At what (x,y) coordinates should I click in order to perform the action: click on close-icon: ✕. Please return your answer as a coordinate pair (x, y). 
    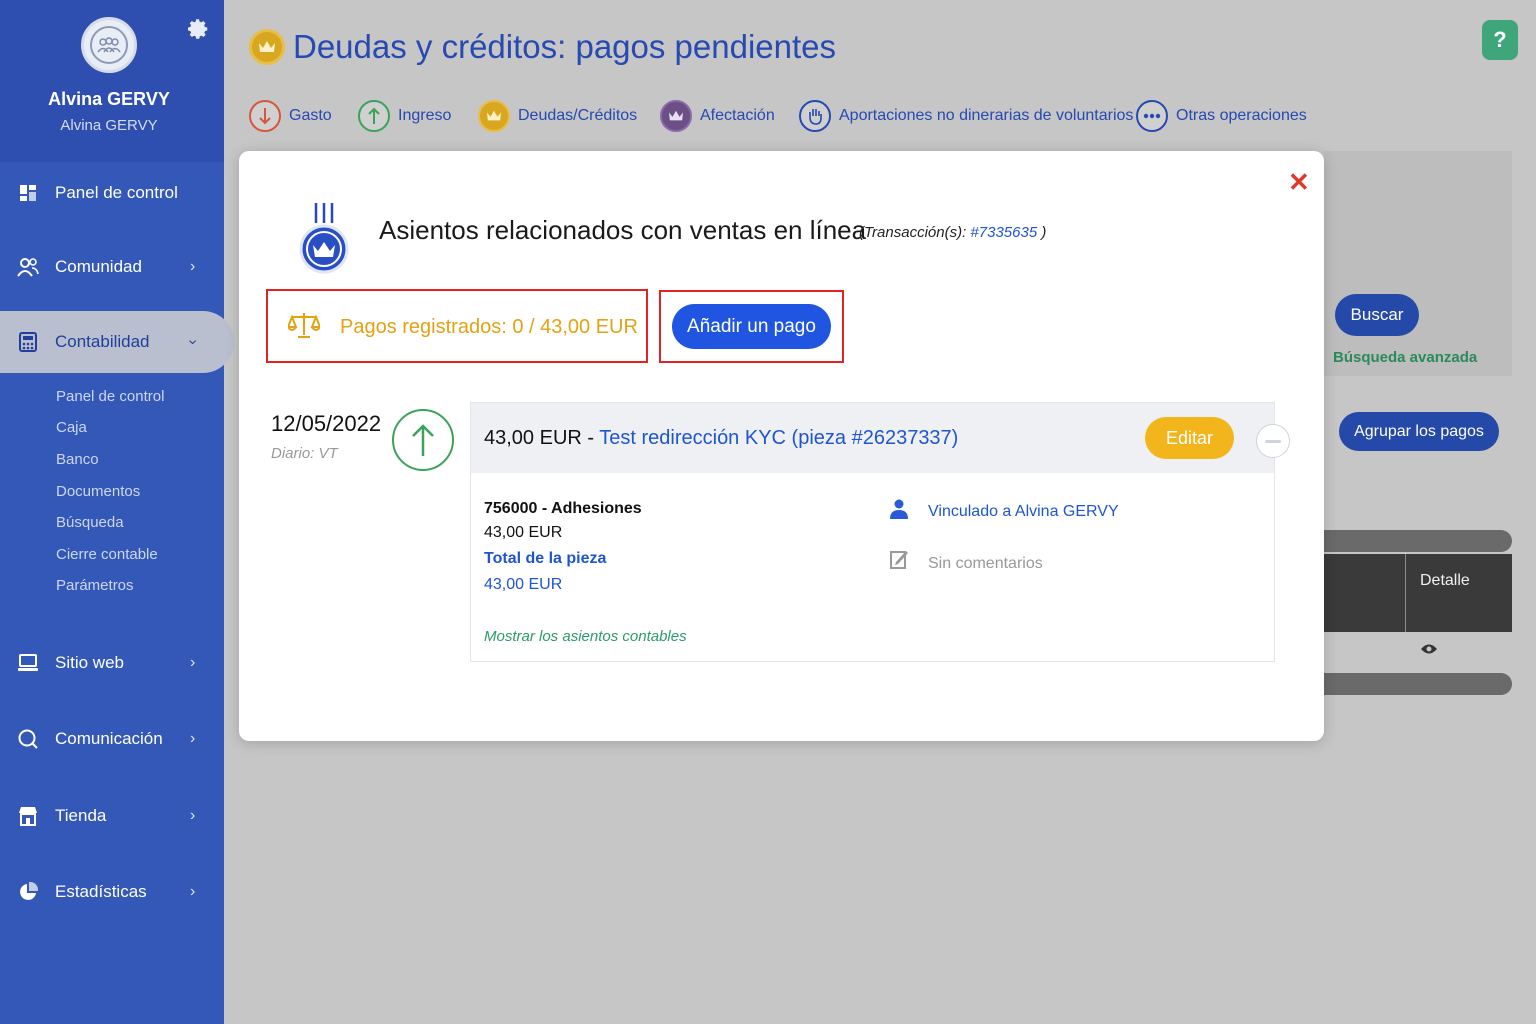
    Looking at the image, I should click on (1299, 182).